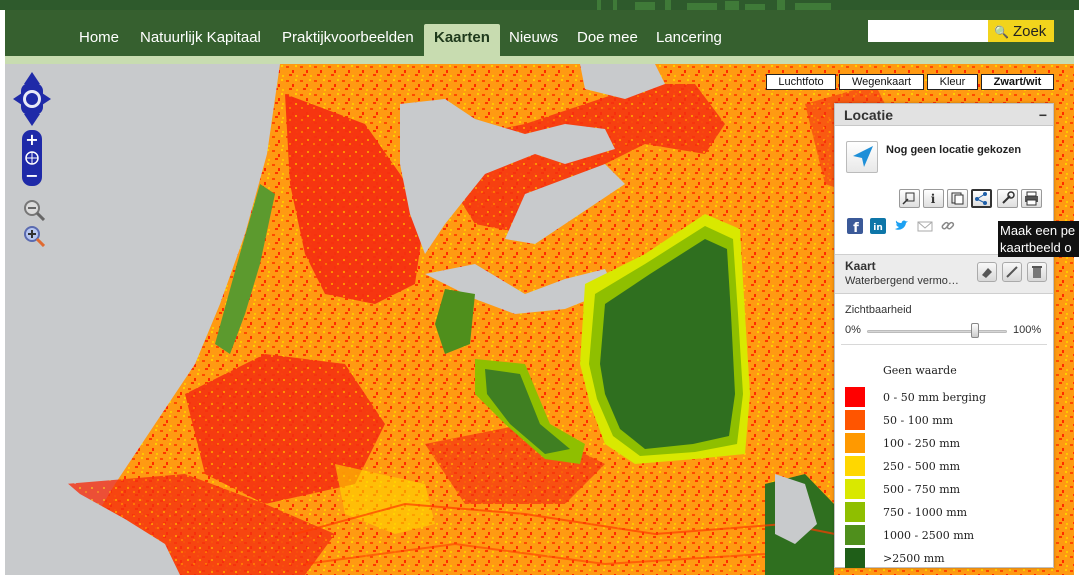  Describe the element at coordinates (34, 236) in the screenshot. I see `zoom-in-tool-icon` at that location.